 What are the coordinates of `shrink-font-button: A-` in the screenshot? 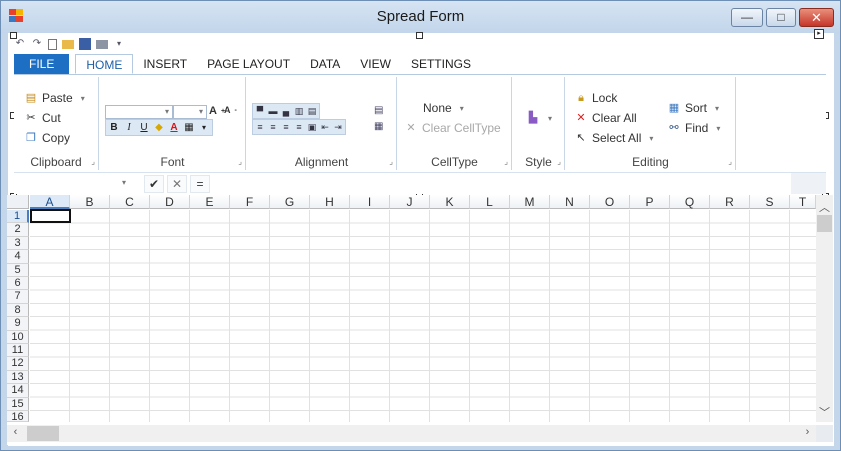 It's located at (230, 110).